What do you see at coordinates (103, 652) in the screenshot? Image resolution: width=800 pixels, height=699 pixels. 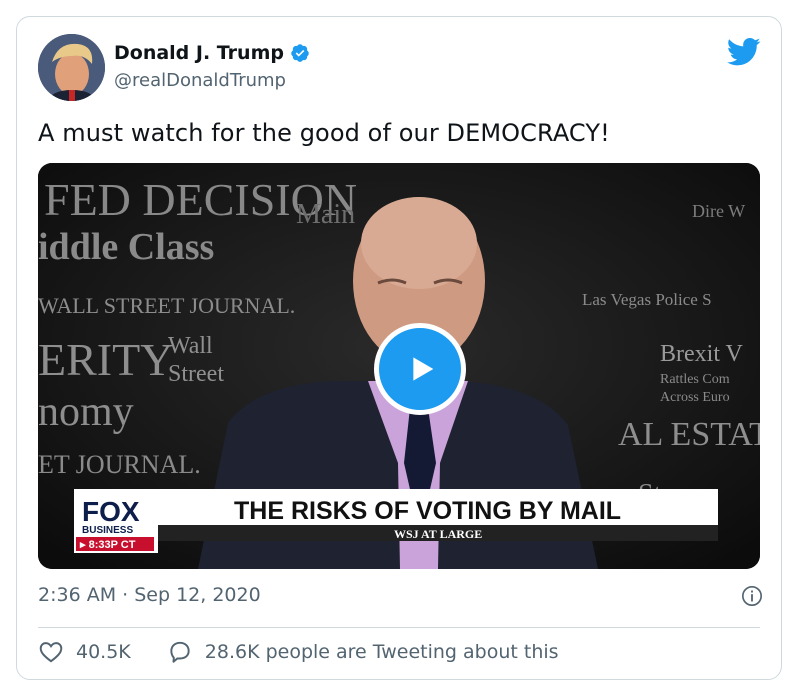 I see `like-count: 40.5K` at bounding box center [103, 652].